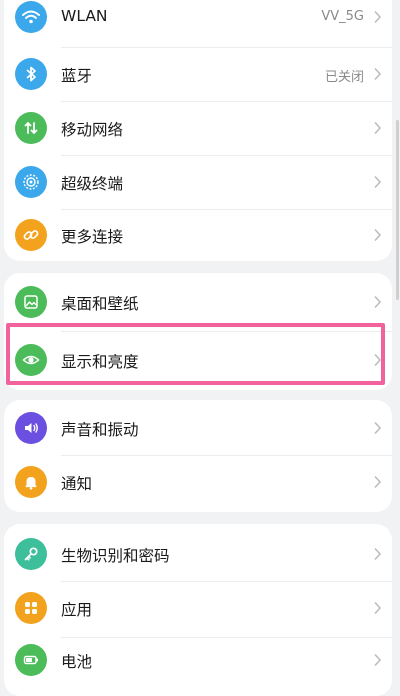 The width and height of the screenshot is (400, 696). Describe the element at coordinates (31, 302) in the screenshot. I see `wallpaper-icon` at that location.